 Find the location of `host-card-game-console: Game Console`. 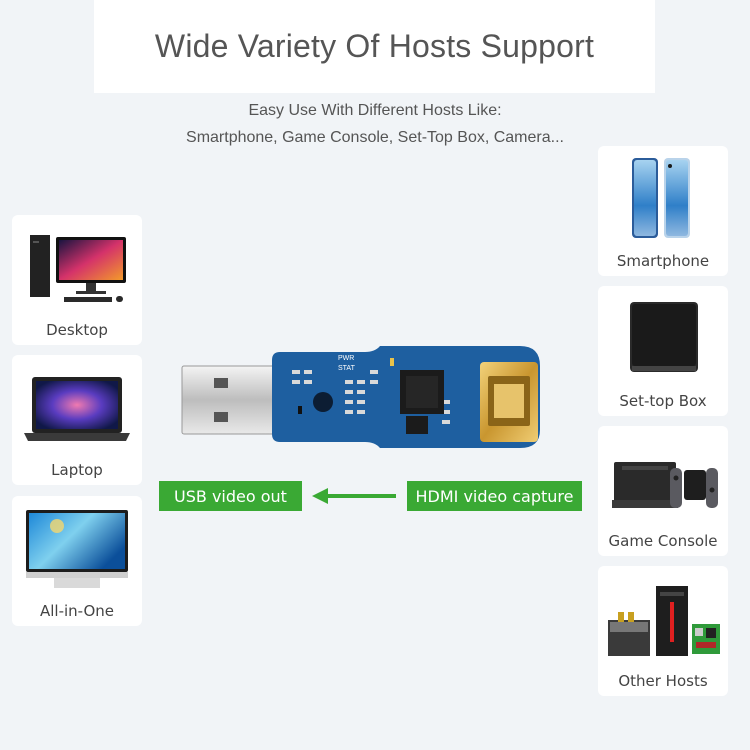

host-card-game-console: Game Console is located at coordinates (663, 491).